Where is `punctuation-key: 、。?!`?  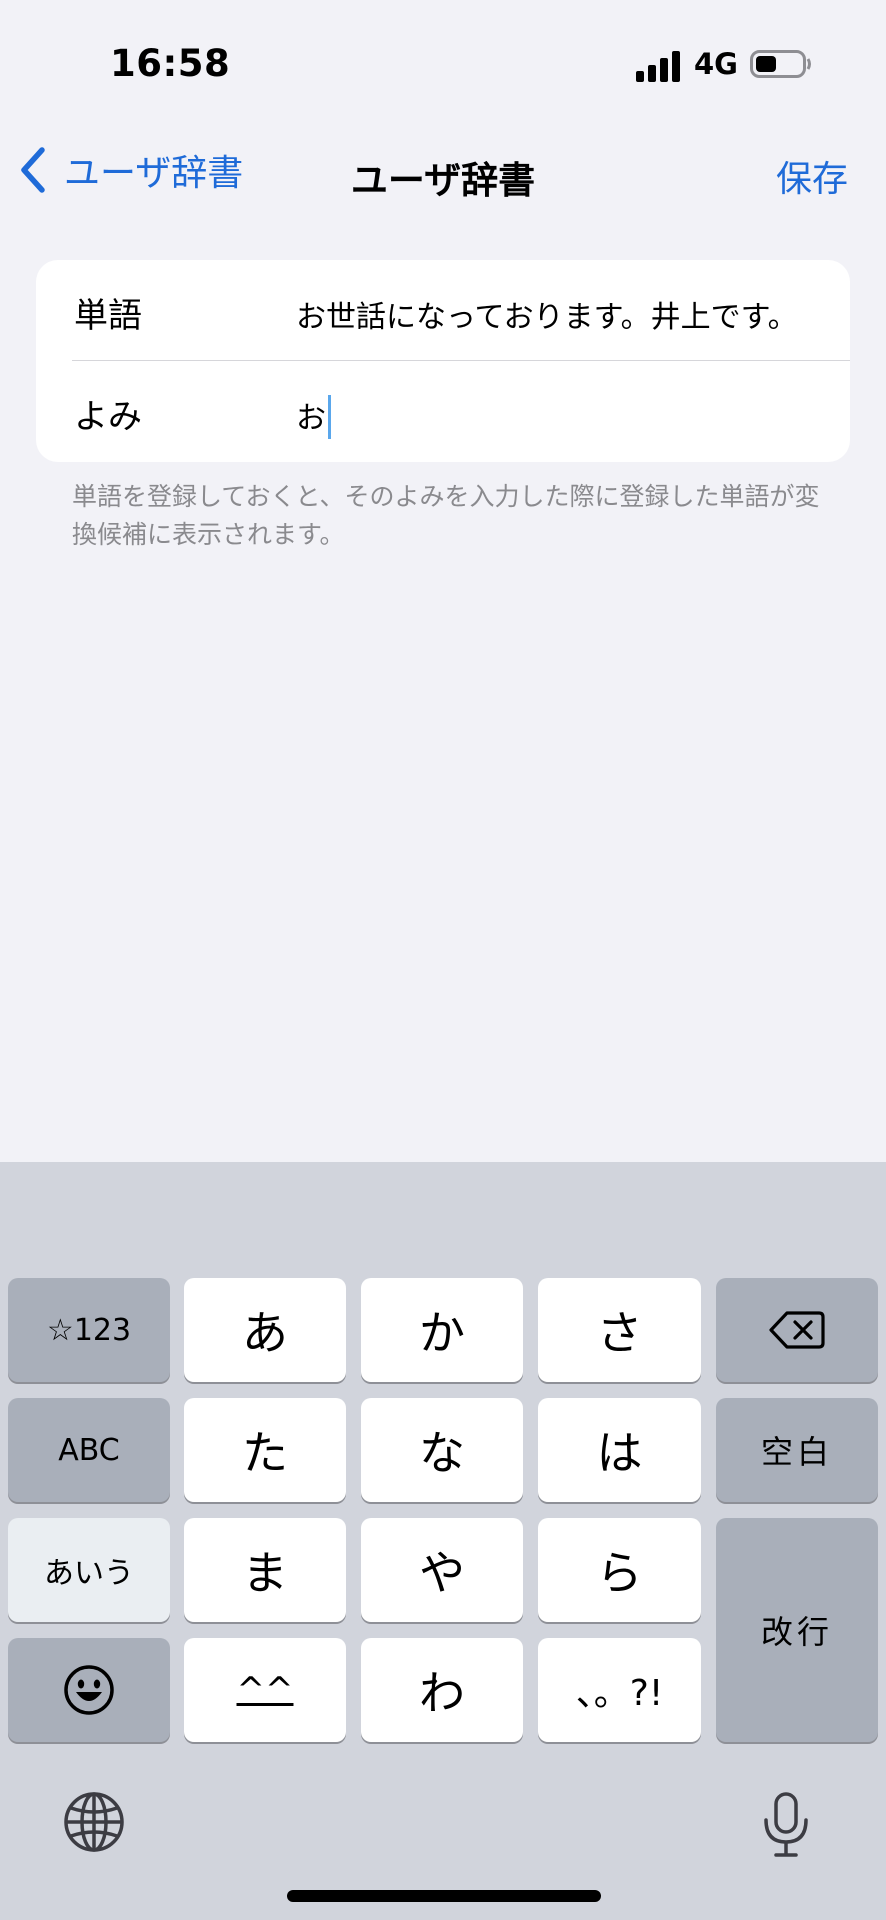
punctuation-key: 、。?! is located at coordinates (619, 1690).